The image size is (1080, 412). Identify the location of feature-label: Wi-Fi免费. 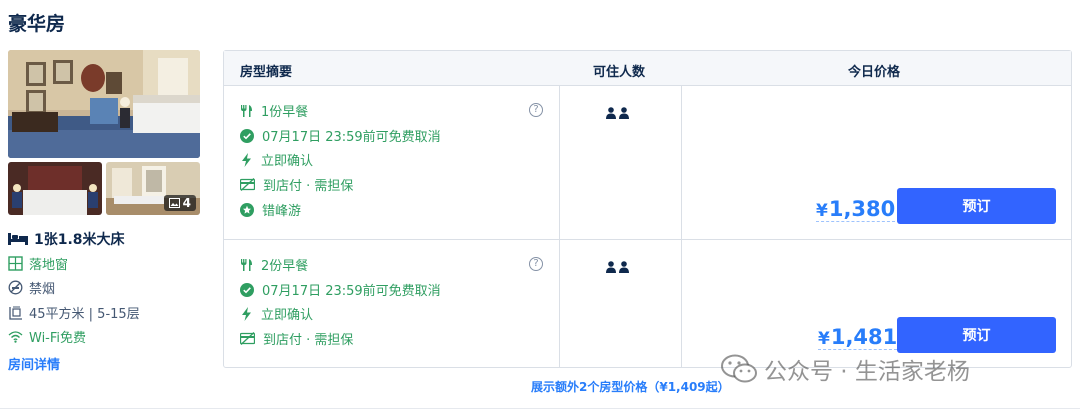
(58, 338).